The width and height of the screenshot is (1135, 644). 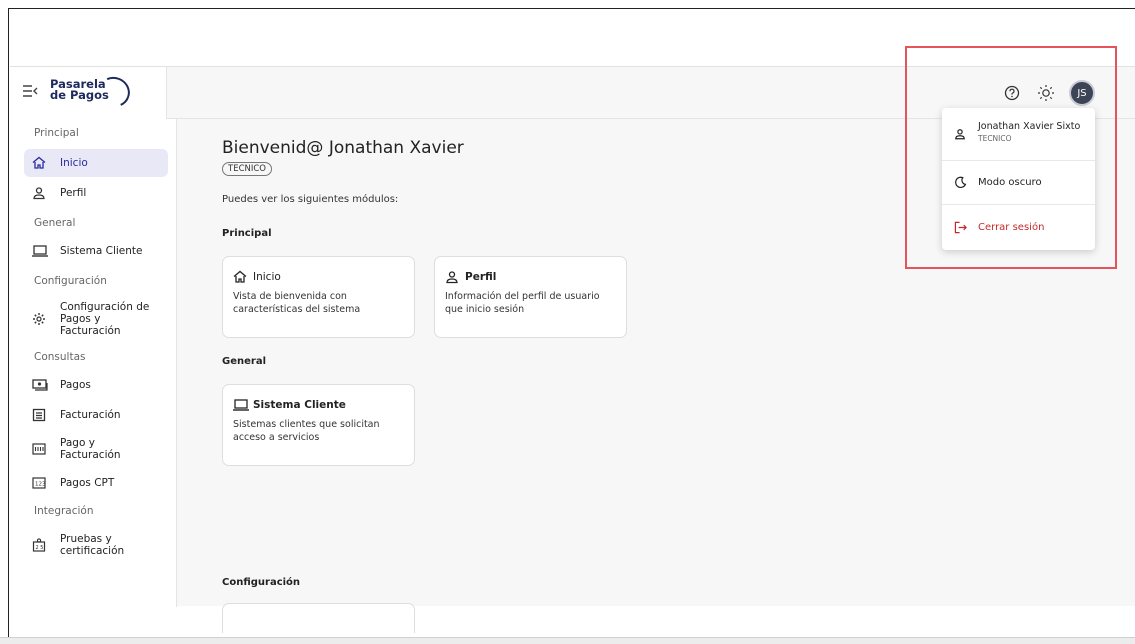 I want to click on annotation-highlight-box, so click(x=1011, y=157).